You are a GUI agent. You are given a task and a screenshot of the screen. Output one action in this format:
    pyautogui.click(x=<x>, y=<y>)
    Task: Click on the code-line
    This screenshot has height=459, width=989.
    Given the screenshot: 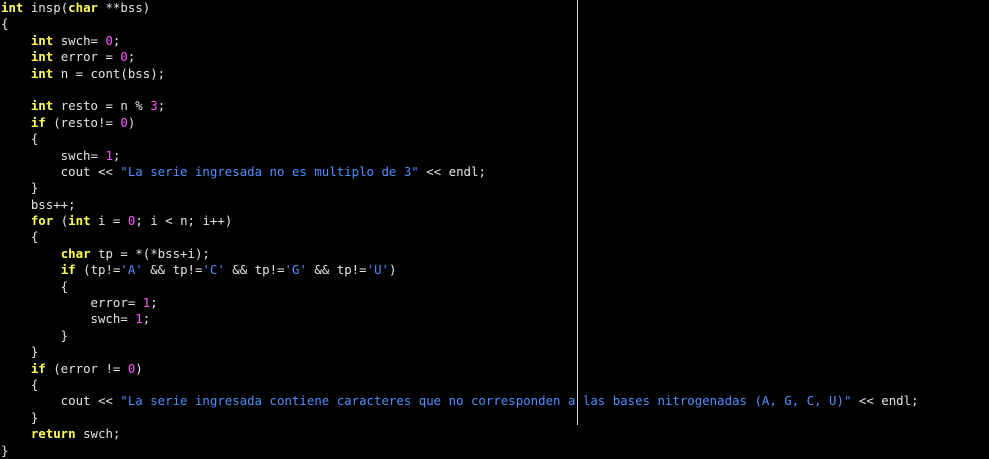 What is the action you would take?
    pyautogui.click(x=460, y=90)
    